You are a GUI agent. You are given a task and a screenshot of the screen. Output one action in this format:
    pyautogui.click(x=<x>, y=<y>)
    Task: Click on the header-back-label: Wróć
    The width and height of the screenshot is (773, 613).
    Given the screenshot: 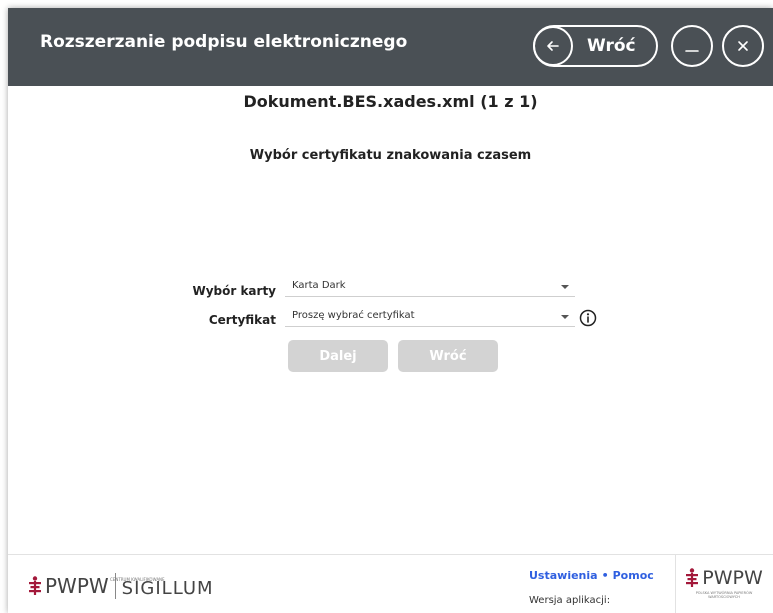 What is the action you would take?
    pyautogui.click(x=611, y=46)
    